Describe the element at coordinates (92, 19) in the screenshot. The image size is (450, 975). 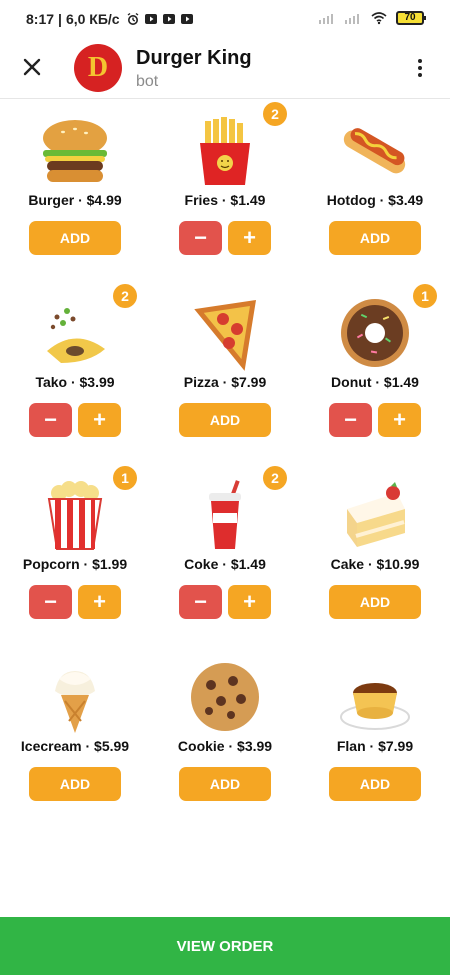
I see `status-network: 6,0 КБ/с` at that location.